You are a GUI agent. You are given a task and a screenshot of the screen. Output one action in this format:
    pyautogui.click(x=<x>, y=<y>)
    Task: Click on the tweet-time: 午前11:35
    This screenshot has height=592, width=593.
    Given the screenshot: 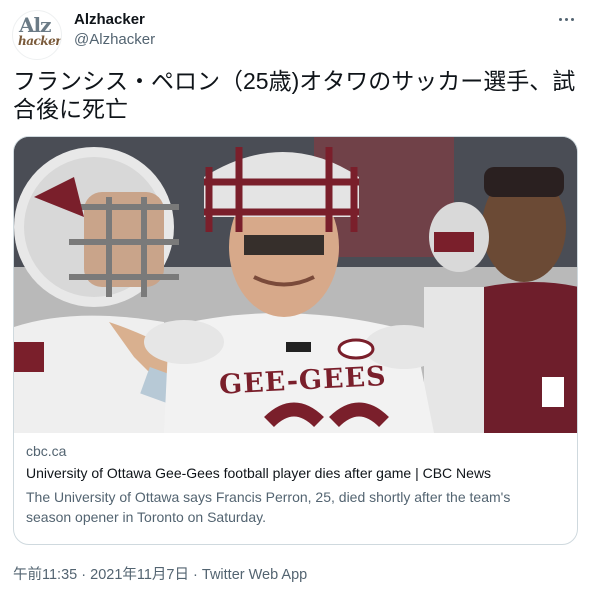 What is the action you would take?
    pyautogui.click(x=45, y=575)
    